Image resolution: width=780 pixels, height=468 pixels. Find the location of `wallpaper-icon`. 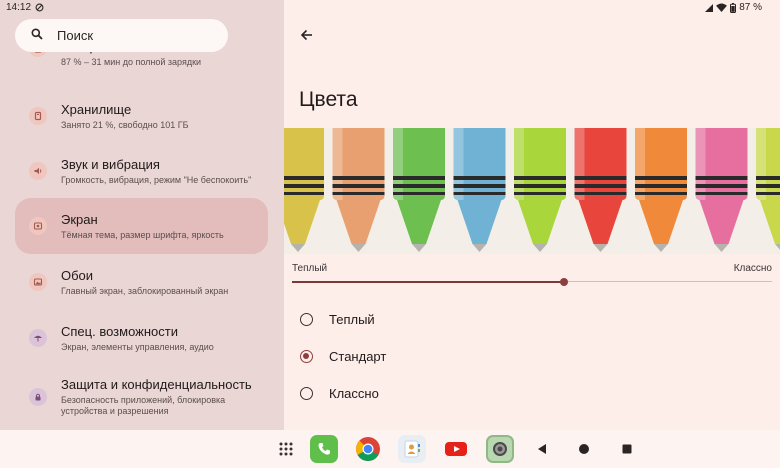

wallpaper-icon is located at coordinates (38, 282).